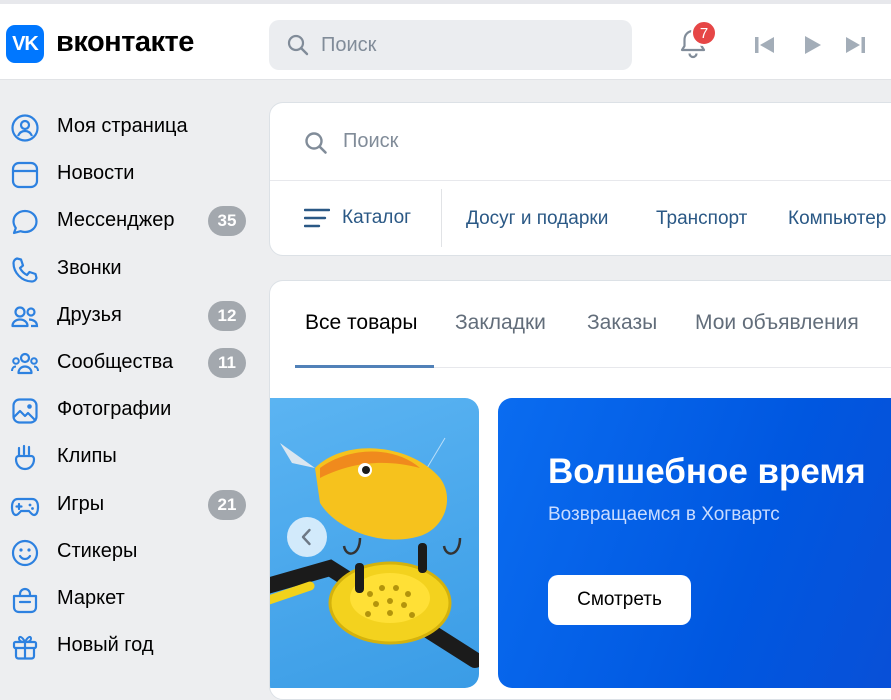 This screenshot has width=891, height=700. Describe the element at coordinates (25, 269) in the screenshot. I see `phone-icon` at that location.